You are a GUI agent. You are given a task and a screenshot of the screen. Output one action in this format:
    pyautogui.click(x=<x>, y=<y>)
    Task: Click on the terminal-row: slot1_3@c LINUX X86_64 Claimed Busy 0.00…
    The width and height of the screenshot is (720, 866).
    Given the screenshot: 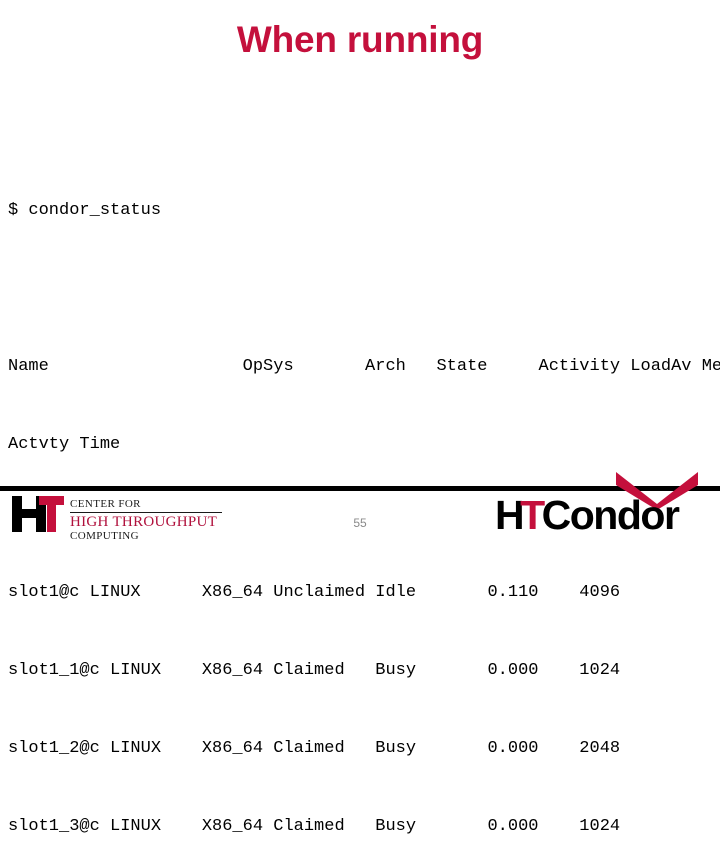 What is the action you would take?
    pyautogui.click(x=314, y=826)
    